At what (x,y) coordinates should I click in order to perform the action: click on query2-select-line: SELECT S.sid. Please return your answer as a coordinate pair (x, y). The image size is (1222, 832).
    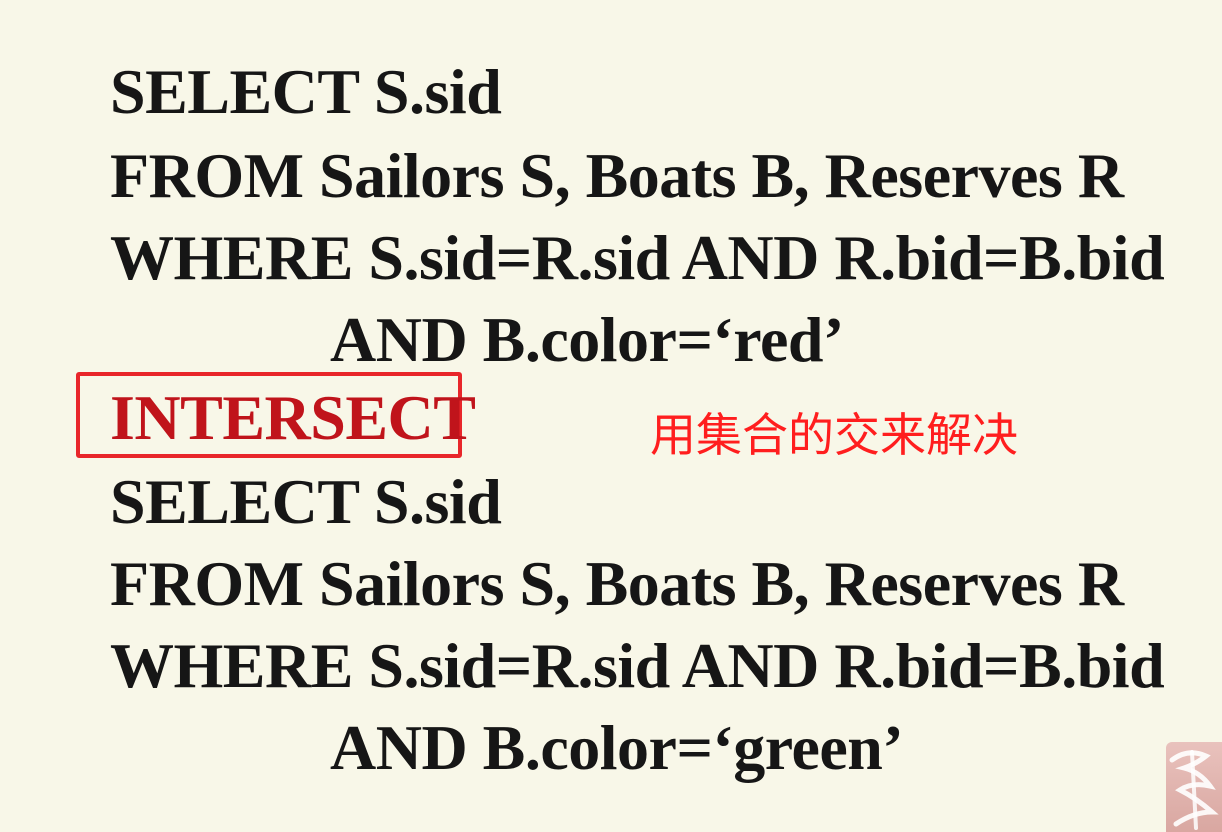
    Looking at the image, I should click on (306, 501).